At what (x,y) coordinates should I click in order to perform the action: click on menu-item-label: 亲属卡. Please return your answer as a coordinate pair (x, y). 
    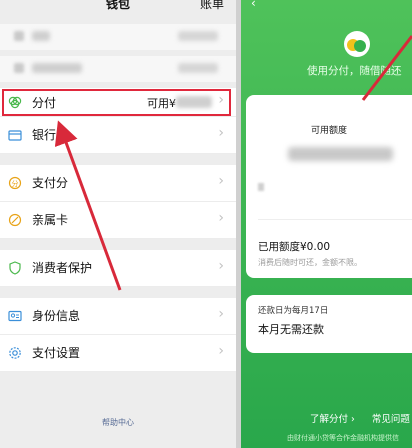
    Looking at the image, I should click on (50, 220).